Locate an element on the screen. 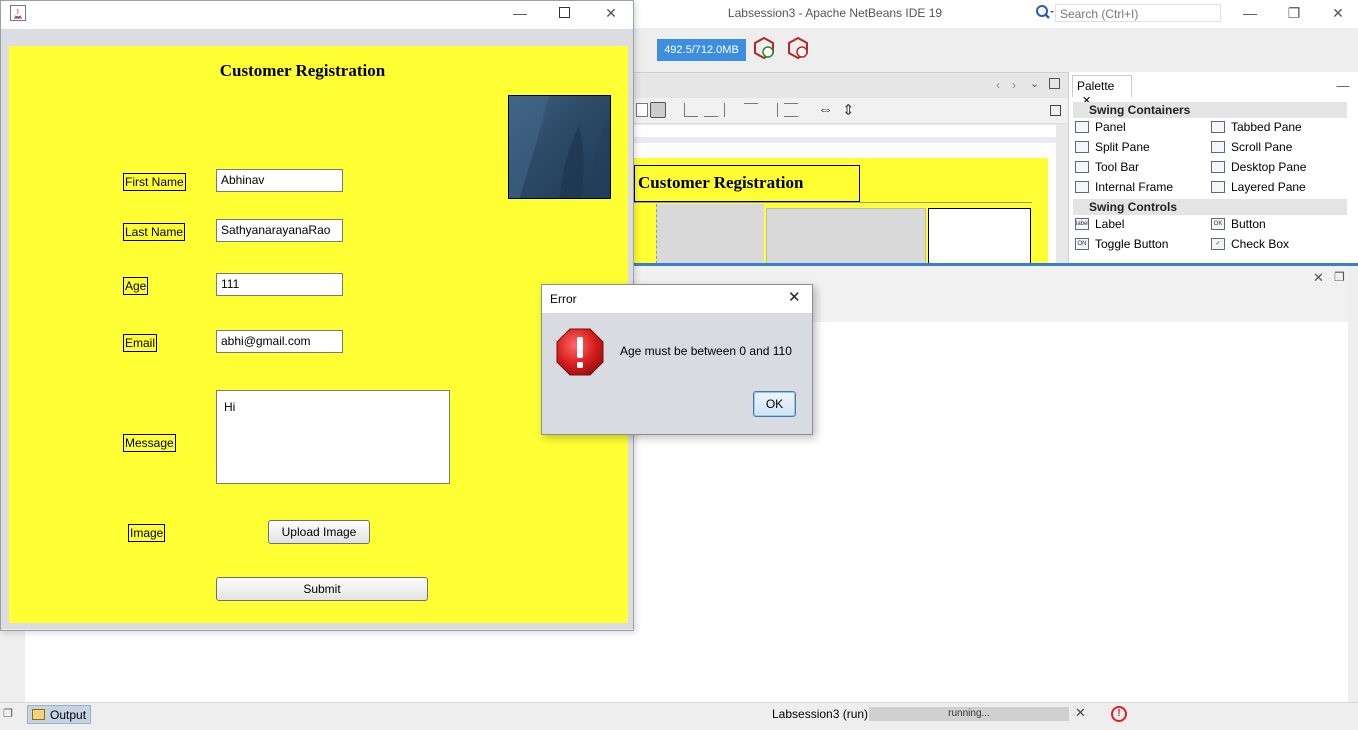 The height and width of the screenshot is (730, 1358). output-minimized-tab: Output is located at coordinates (59, 714).